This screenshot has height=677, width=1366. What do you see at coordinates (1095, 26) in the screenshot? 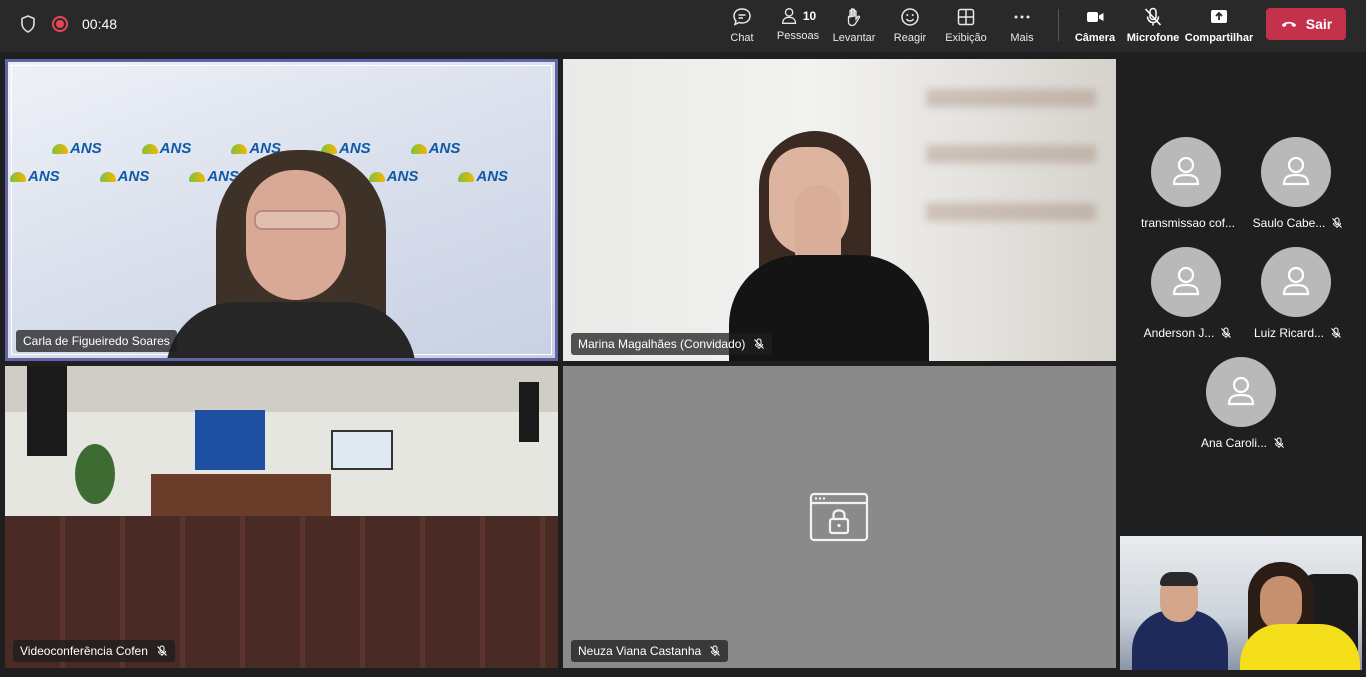
I see `camera-button: Câmera` at bounding box center [1095, 26].